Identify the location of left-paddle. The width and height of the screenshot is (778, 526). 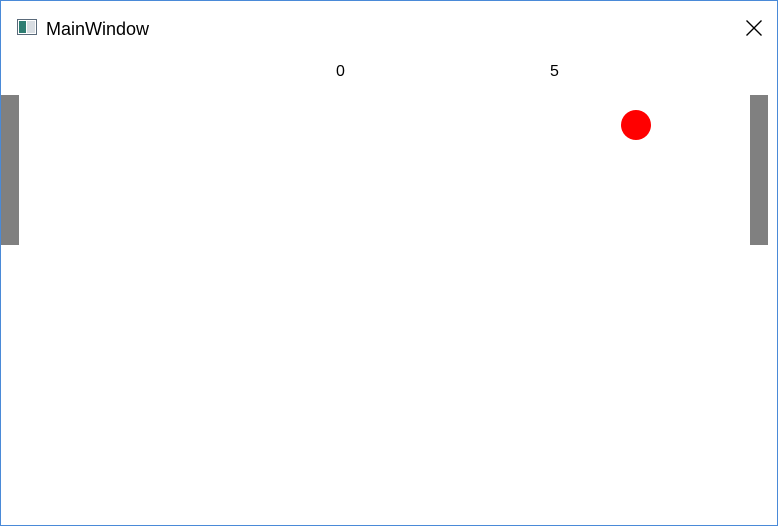
(10, 170).